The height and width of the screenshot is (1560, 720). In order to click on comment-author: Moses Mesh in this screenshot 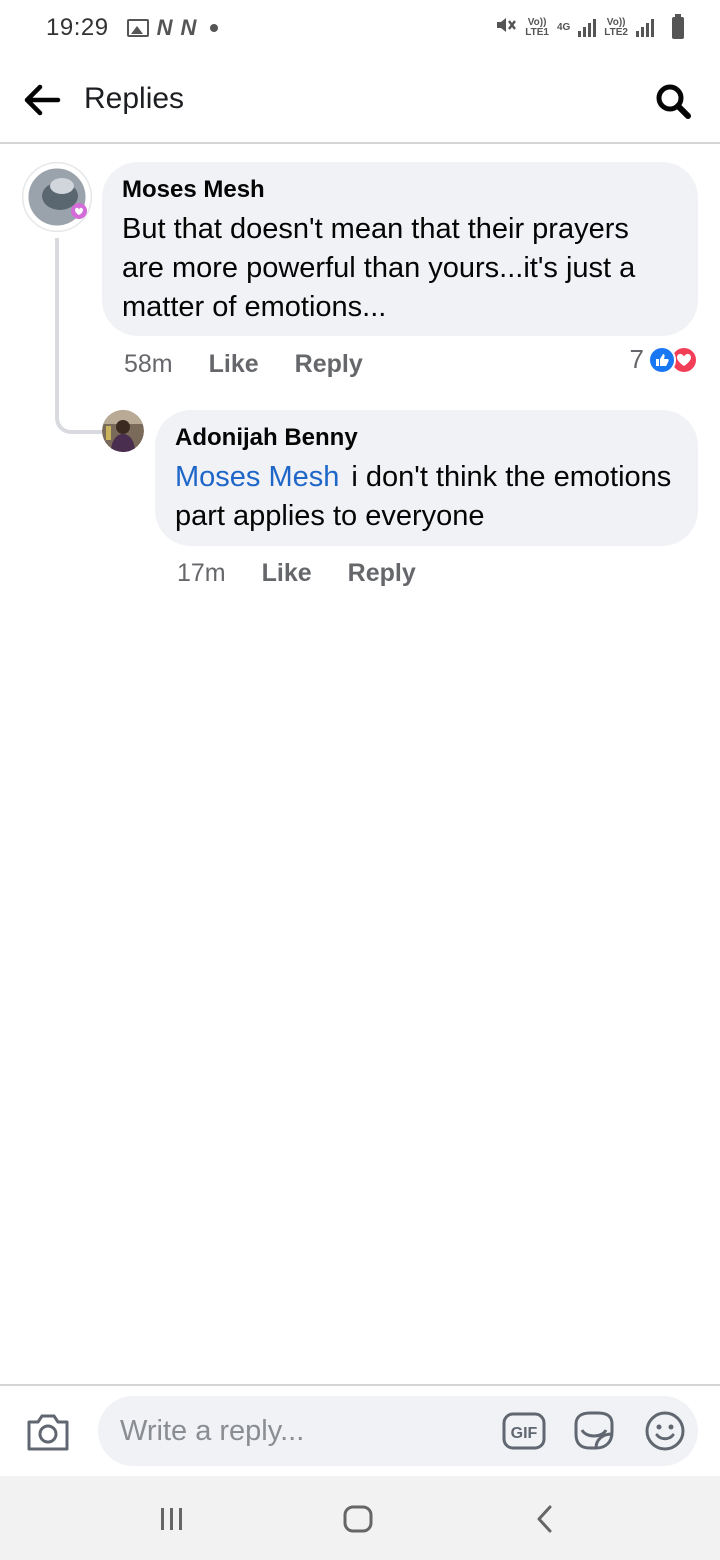, I will do `click(400, 190)`.